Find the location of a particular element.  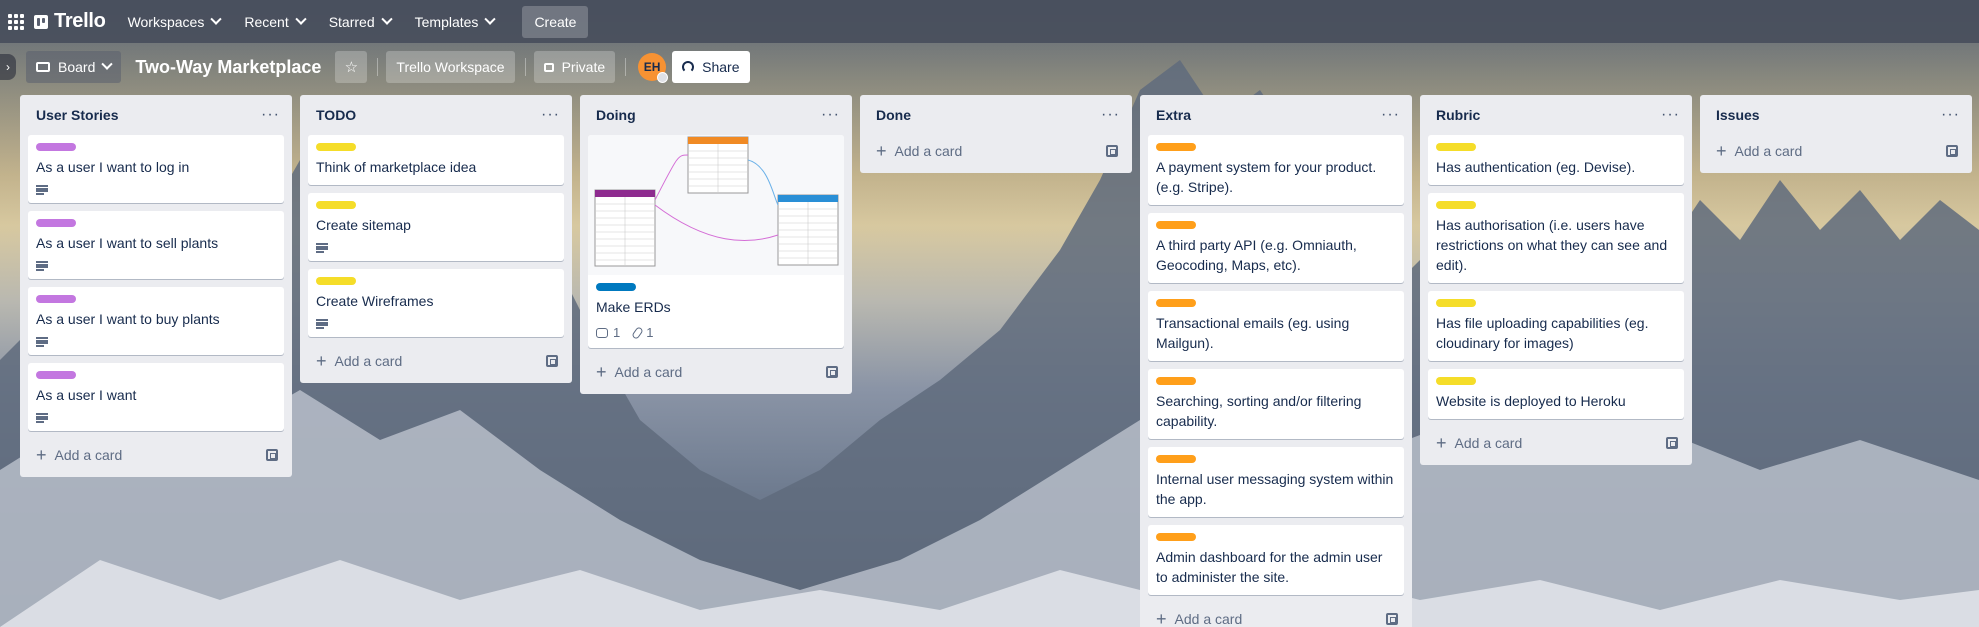

list-issues: Issues ··· + Add a card is located at coordinates (1836, 134).